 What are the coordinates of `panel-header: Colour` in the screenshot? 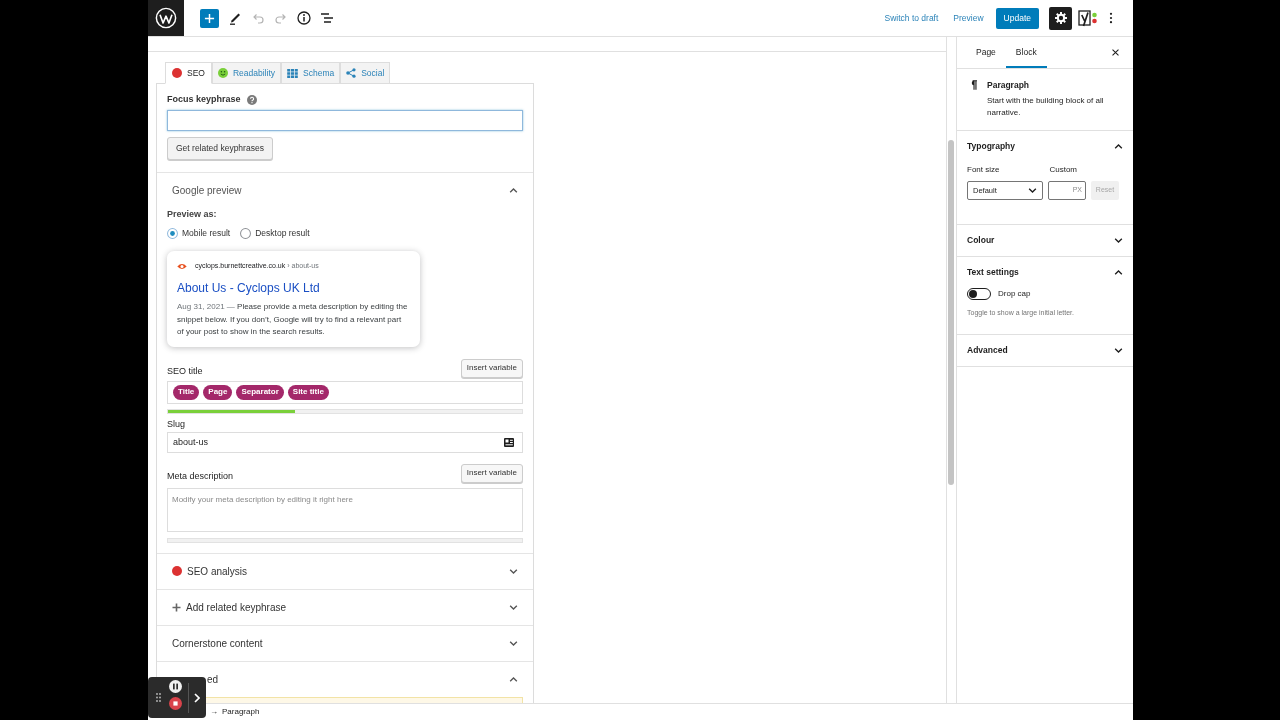 It's located at (1045, 240).